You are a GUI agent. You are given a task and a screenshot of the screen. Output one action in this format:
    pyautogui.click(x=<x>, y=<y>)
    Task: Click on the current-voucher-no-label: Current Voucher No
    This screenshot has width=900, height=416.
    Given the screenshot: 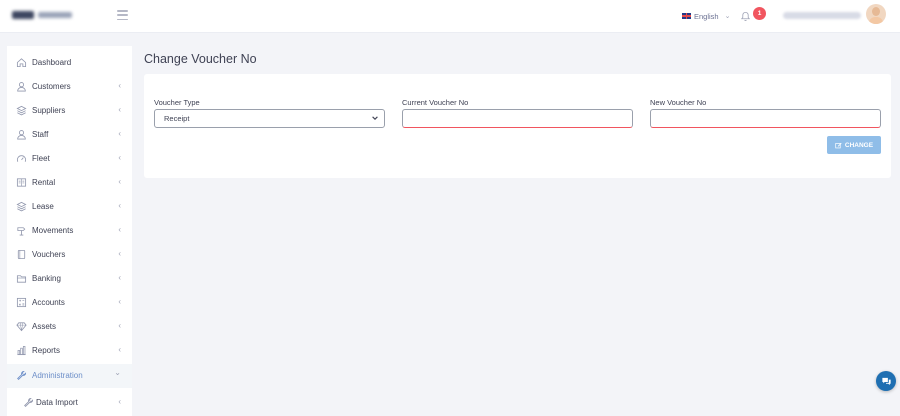 What is the action you would take?
    pyautogui.click(x=435, y=102)
    